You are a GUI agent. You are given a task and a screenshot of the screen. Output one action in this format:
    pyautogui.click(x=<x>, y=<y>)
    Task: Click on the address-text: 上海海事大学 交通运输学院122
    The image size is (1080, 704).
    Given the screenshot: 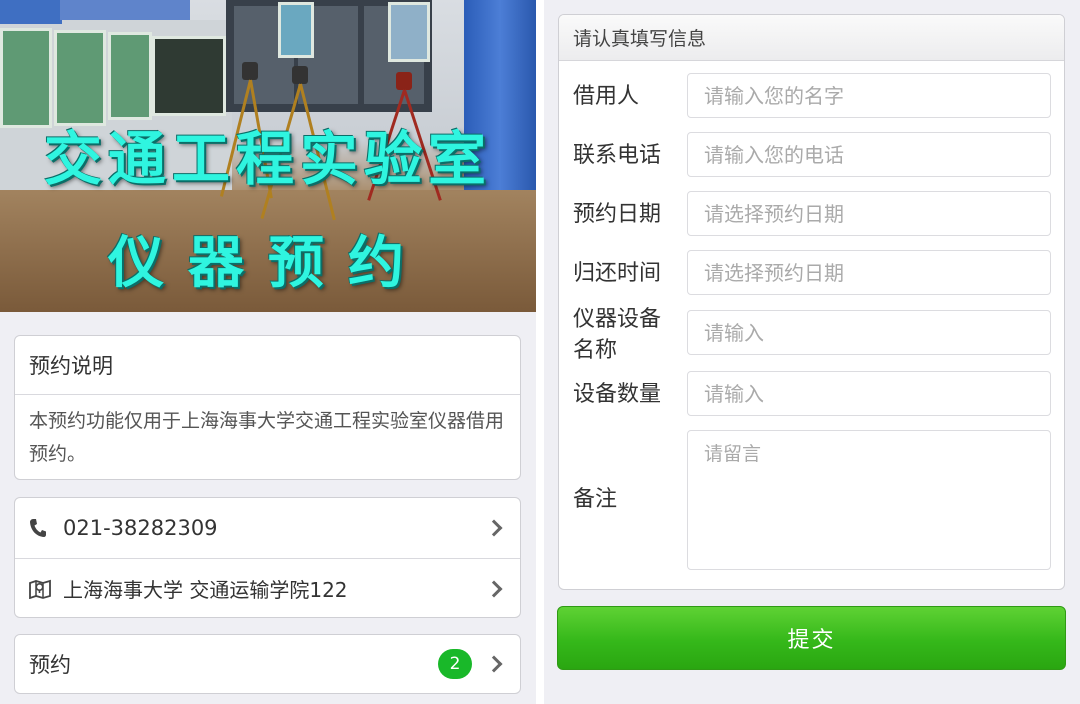 What is the action you would take?
    pyautogui.click(x=205, y=590)
    